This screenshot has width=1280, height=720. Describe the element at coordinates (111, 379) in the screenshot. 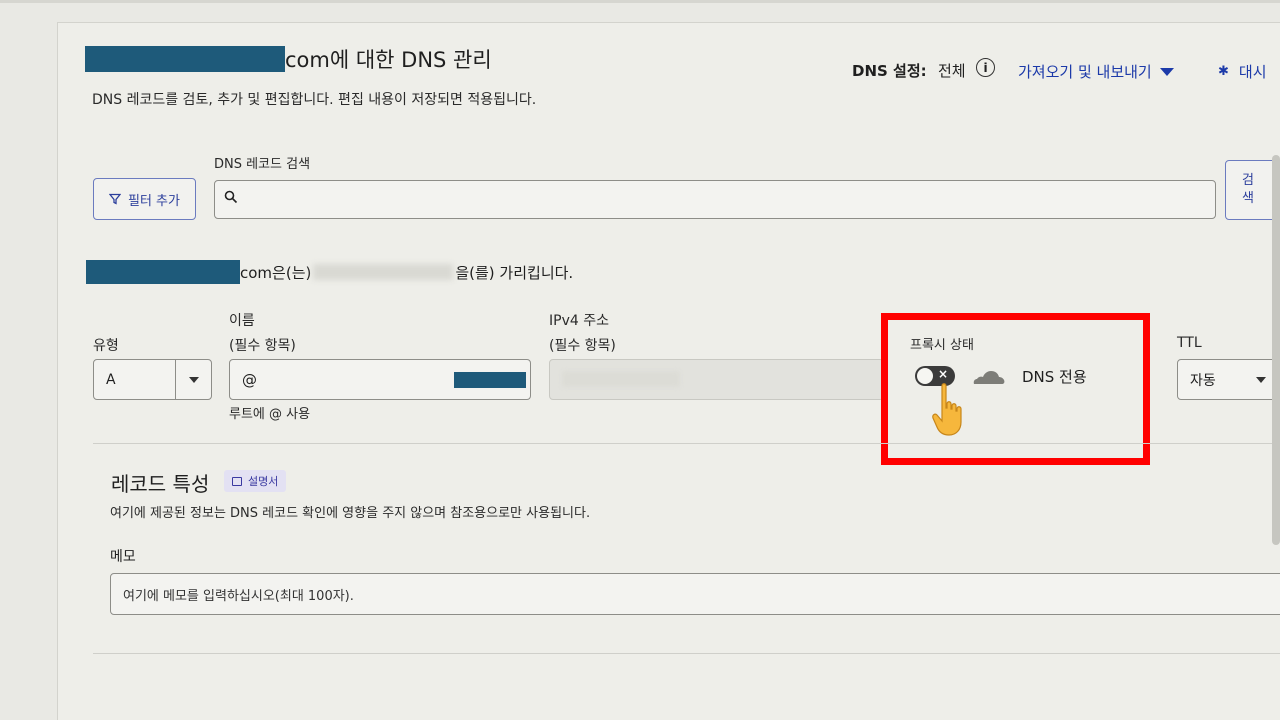

I see `type-value: A` at that location.